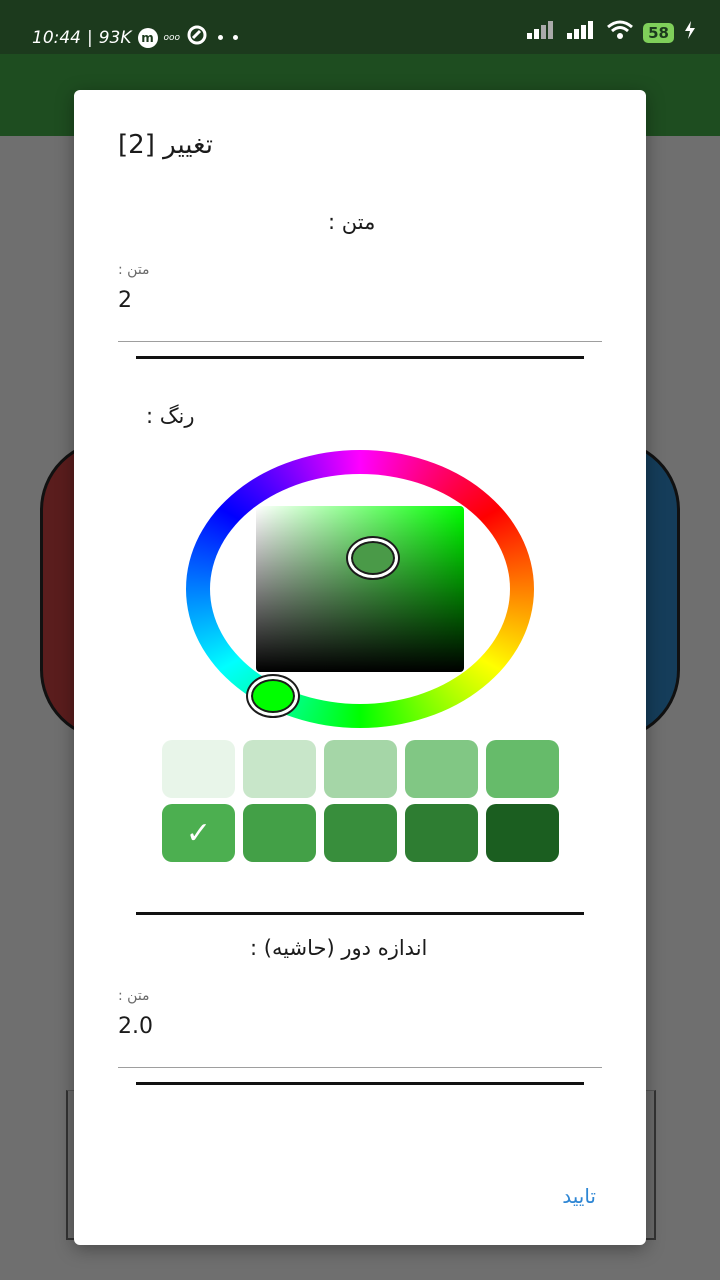 The image size is (720, 1280). What do you see at coordinates (165, 145) in the screenshot?
I see `dialog-title: تغییر [2]` at bounding box center [165, 145].